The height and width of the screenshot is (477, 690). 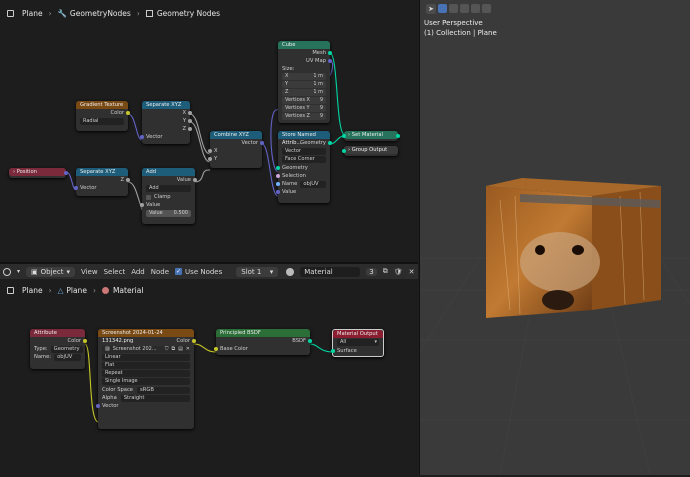 What do you see at coordinates (146, 357) in the screenshot?
I see `interpolation-dropdown: Linear` at bounding box center [146, 357].